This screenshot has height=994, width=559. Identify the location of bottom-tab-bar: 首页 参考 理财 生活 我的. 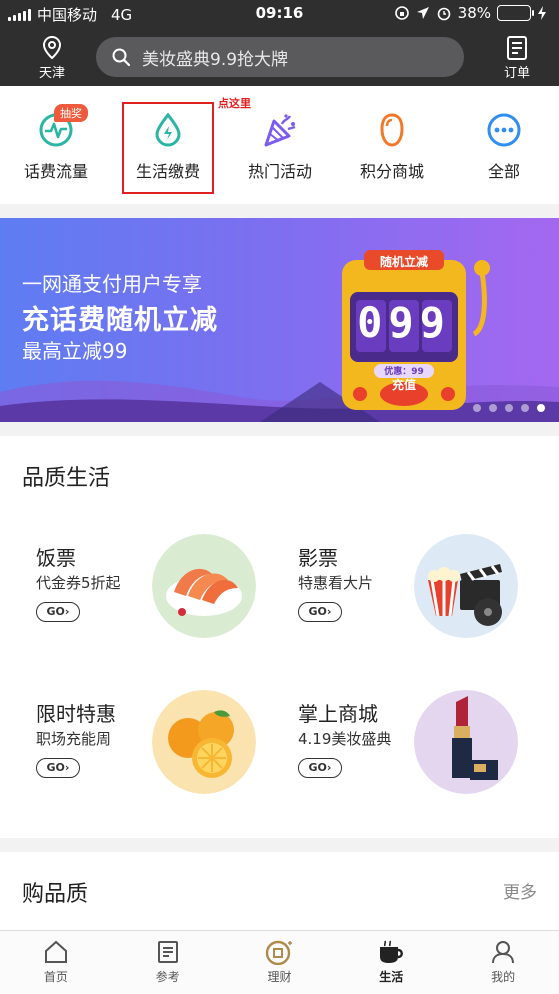
(279, 962).